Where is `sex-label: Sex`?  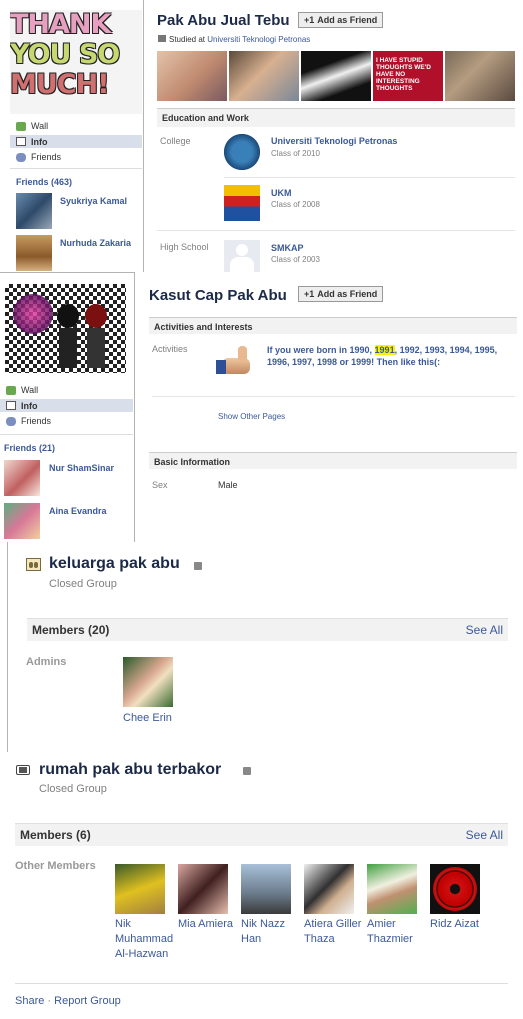 sex-label: Sex is located at coordinates (160, 485).